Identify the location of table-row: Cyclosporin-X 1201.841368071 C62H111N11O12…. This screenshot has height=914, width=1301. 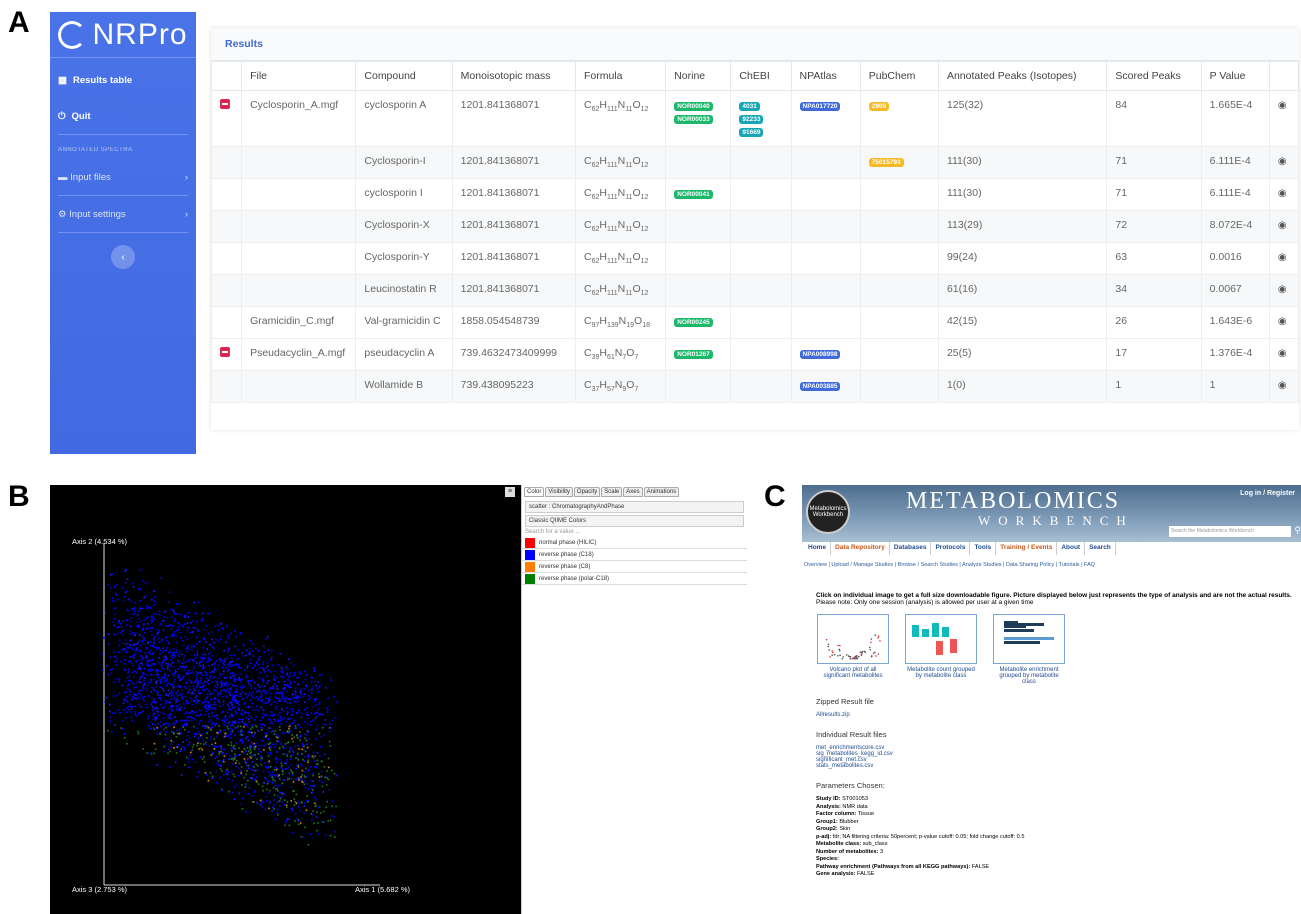
(755, 226).